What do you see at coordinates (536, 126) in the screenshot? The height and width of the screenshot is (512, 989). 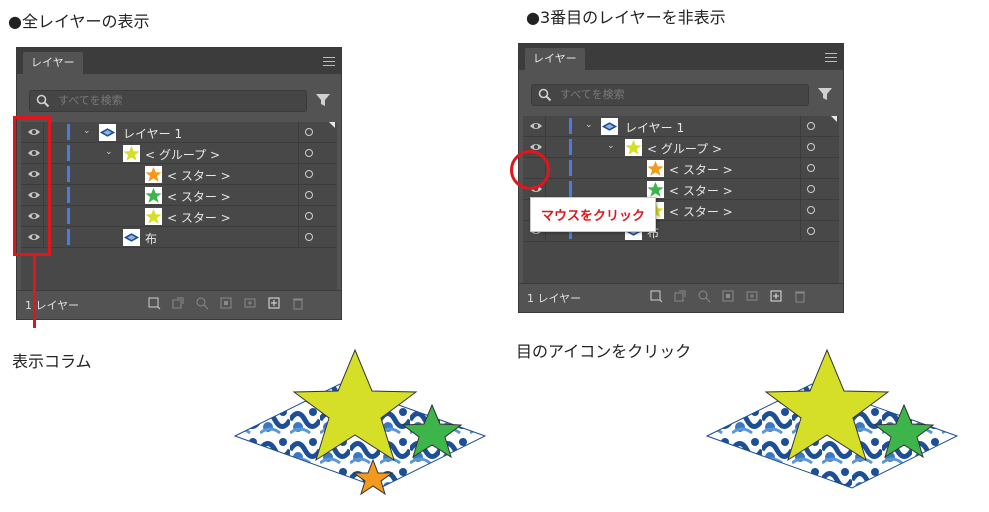 I see `eye-icon` at bounding box center [536, 126].